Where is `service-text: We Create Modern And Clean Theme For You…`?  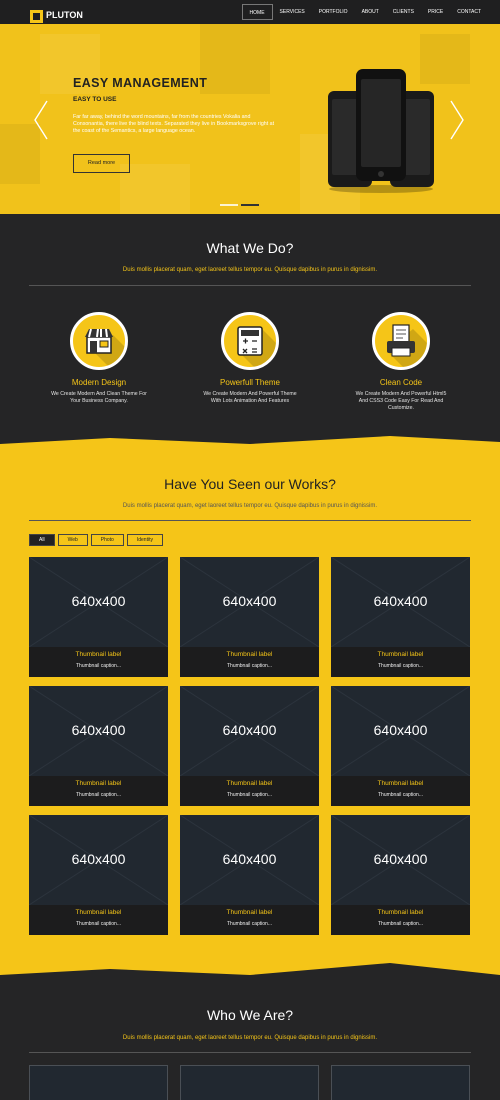 service-text: We Create Modern And Clean Theme For You… is located at coordinates (99, 397).